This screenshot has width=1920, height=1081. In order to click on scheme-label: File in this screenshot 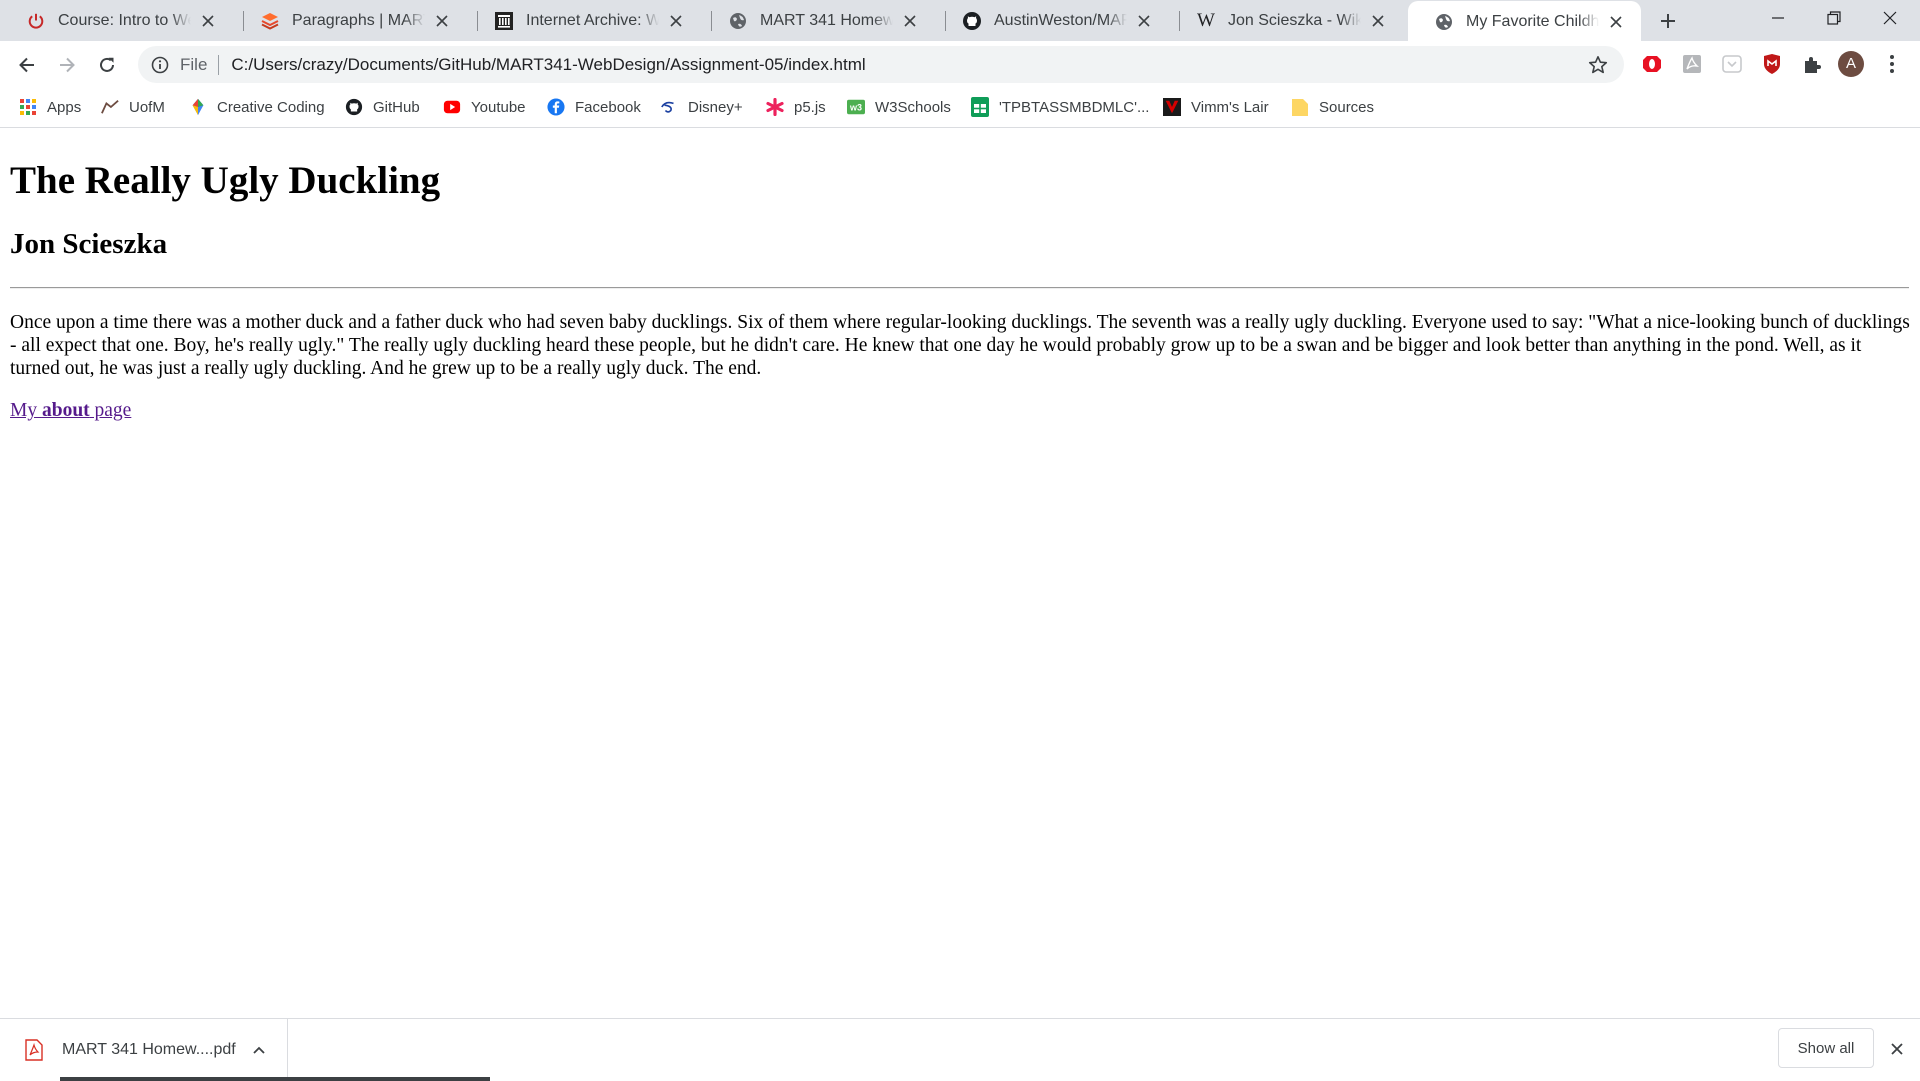, I will do `click(194, 64)`.